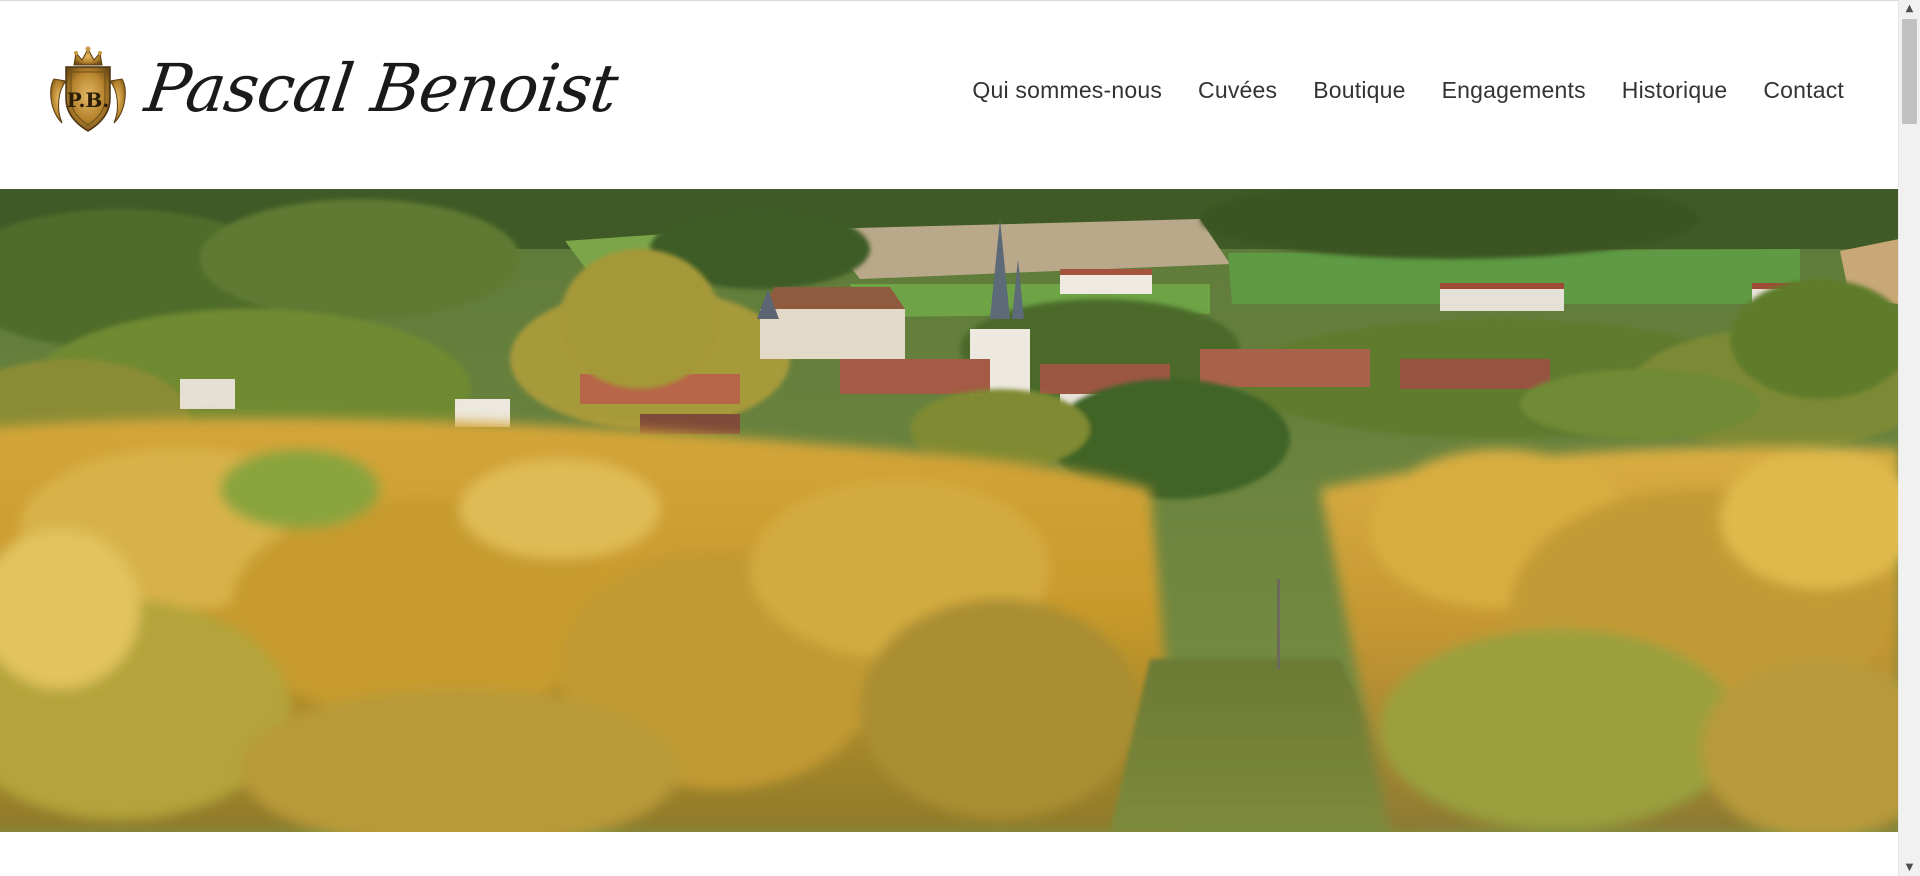 The width and height of the screenshot is (1920, 876). What do you see at coordinates (1359, 90) in the screenshot?
I see `nav-item-boutique: Boutique` at bounding box center [1359, 90].